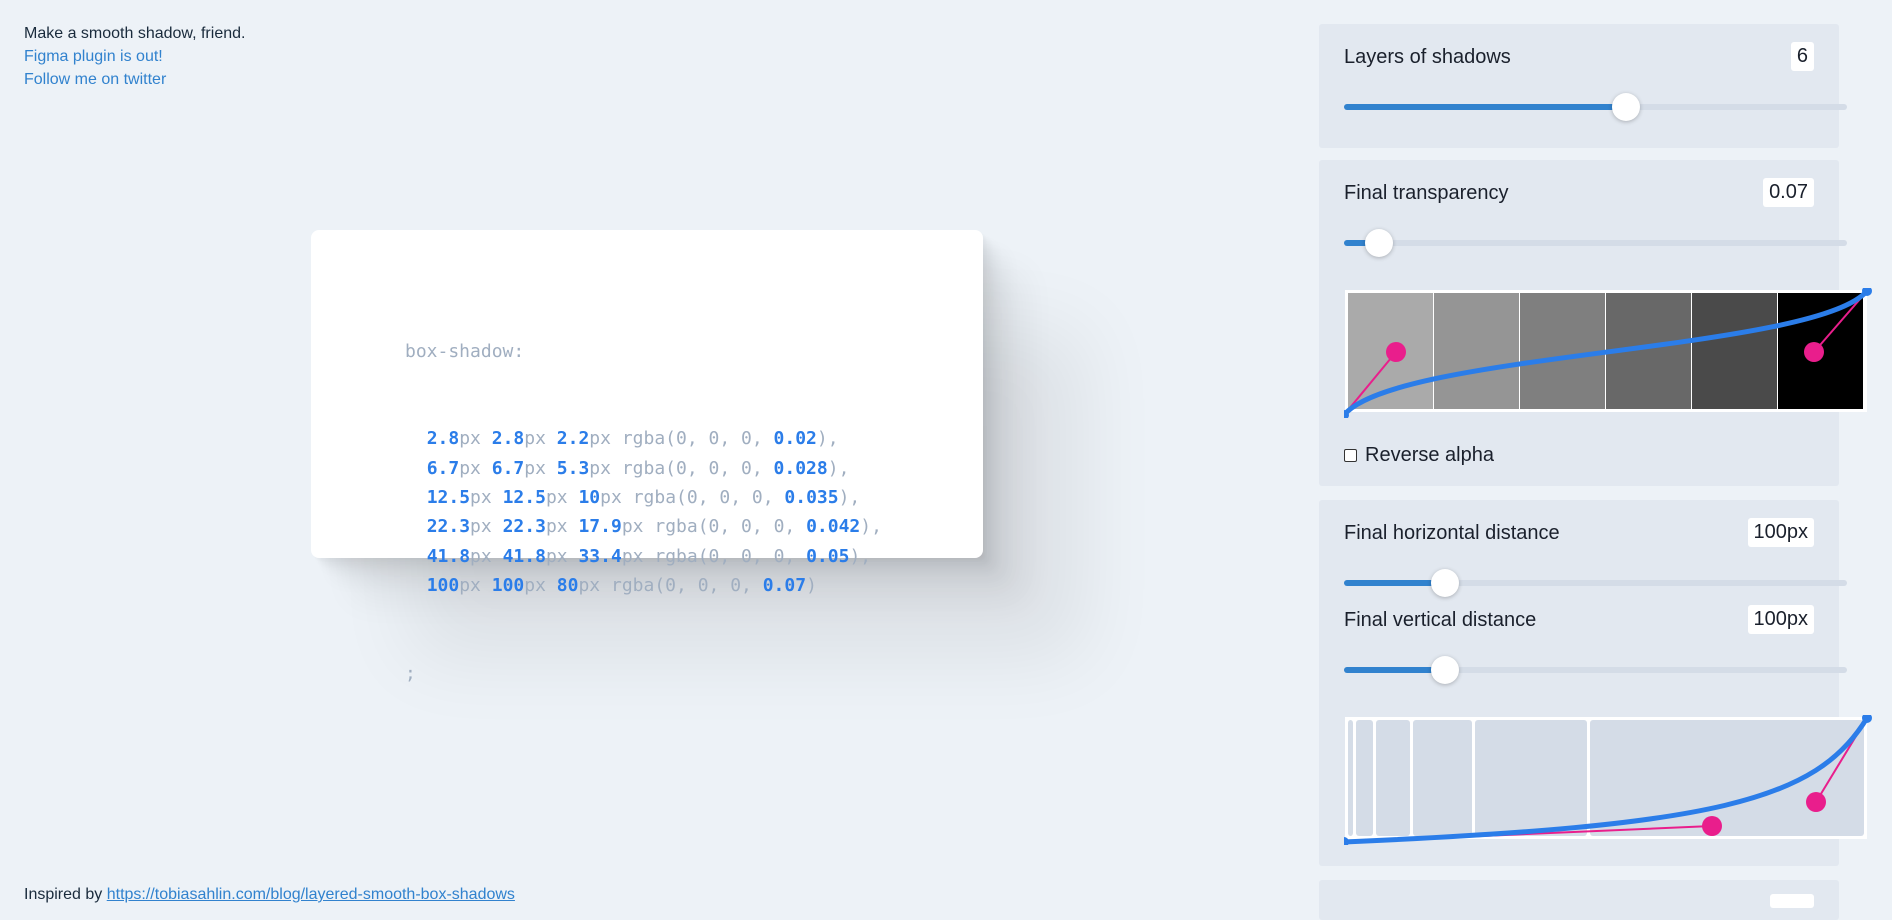 Image resolution: width=1892 pixels, height=920 pixels. I want to click on horizontal-value: 100px, so click(1780, 532).